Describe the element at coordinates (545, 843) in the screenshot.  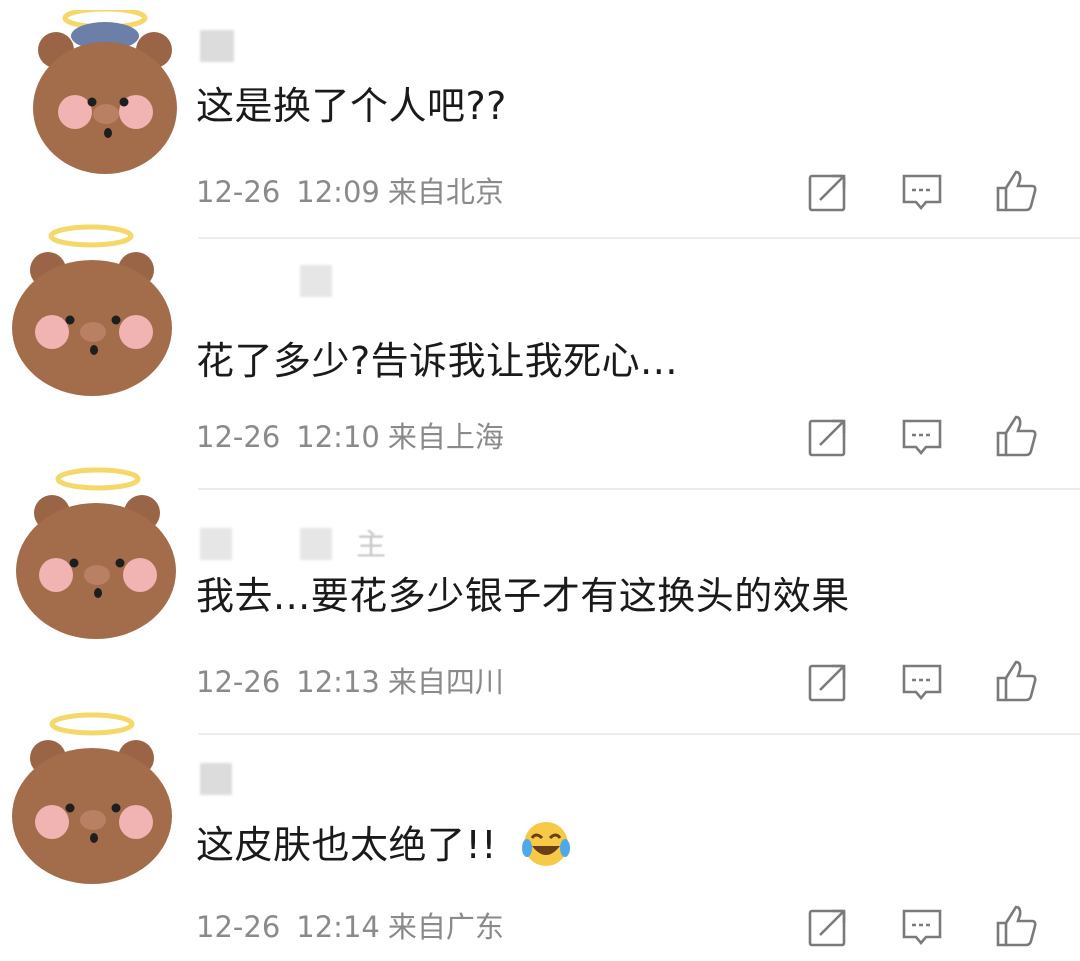
I see `laughing-crying-emoji-icon` at that location.